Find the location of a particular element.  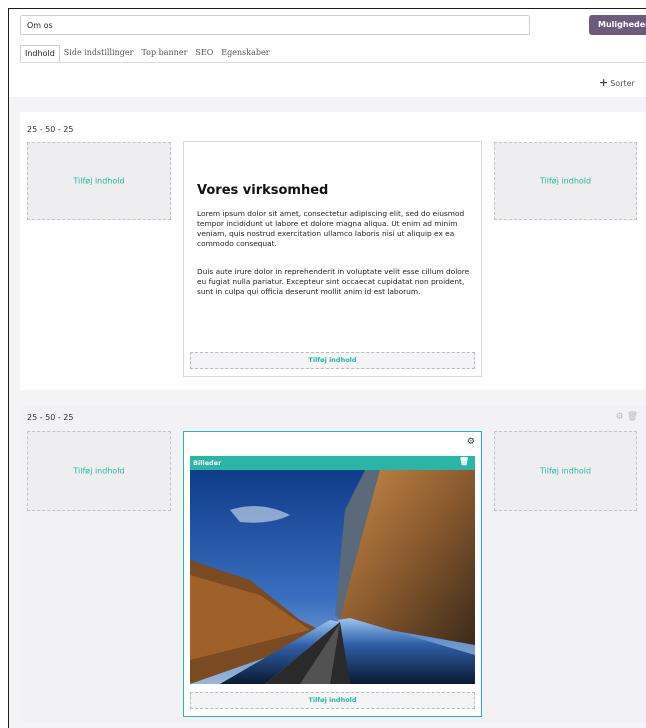

tab-seo: SEO is located at coordinates (204, 53).